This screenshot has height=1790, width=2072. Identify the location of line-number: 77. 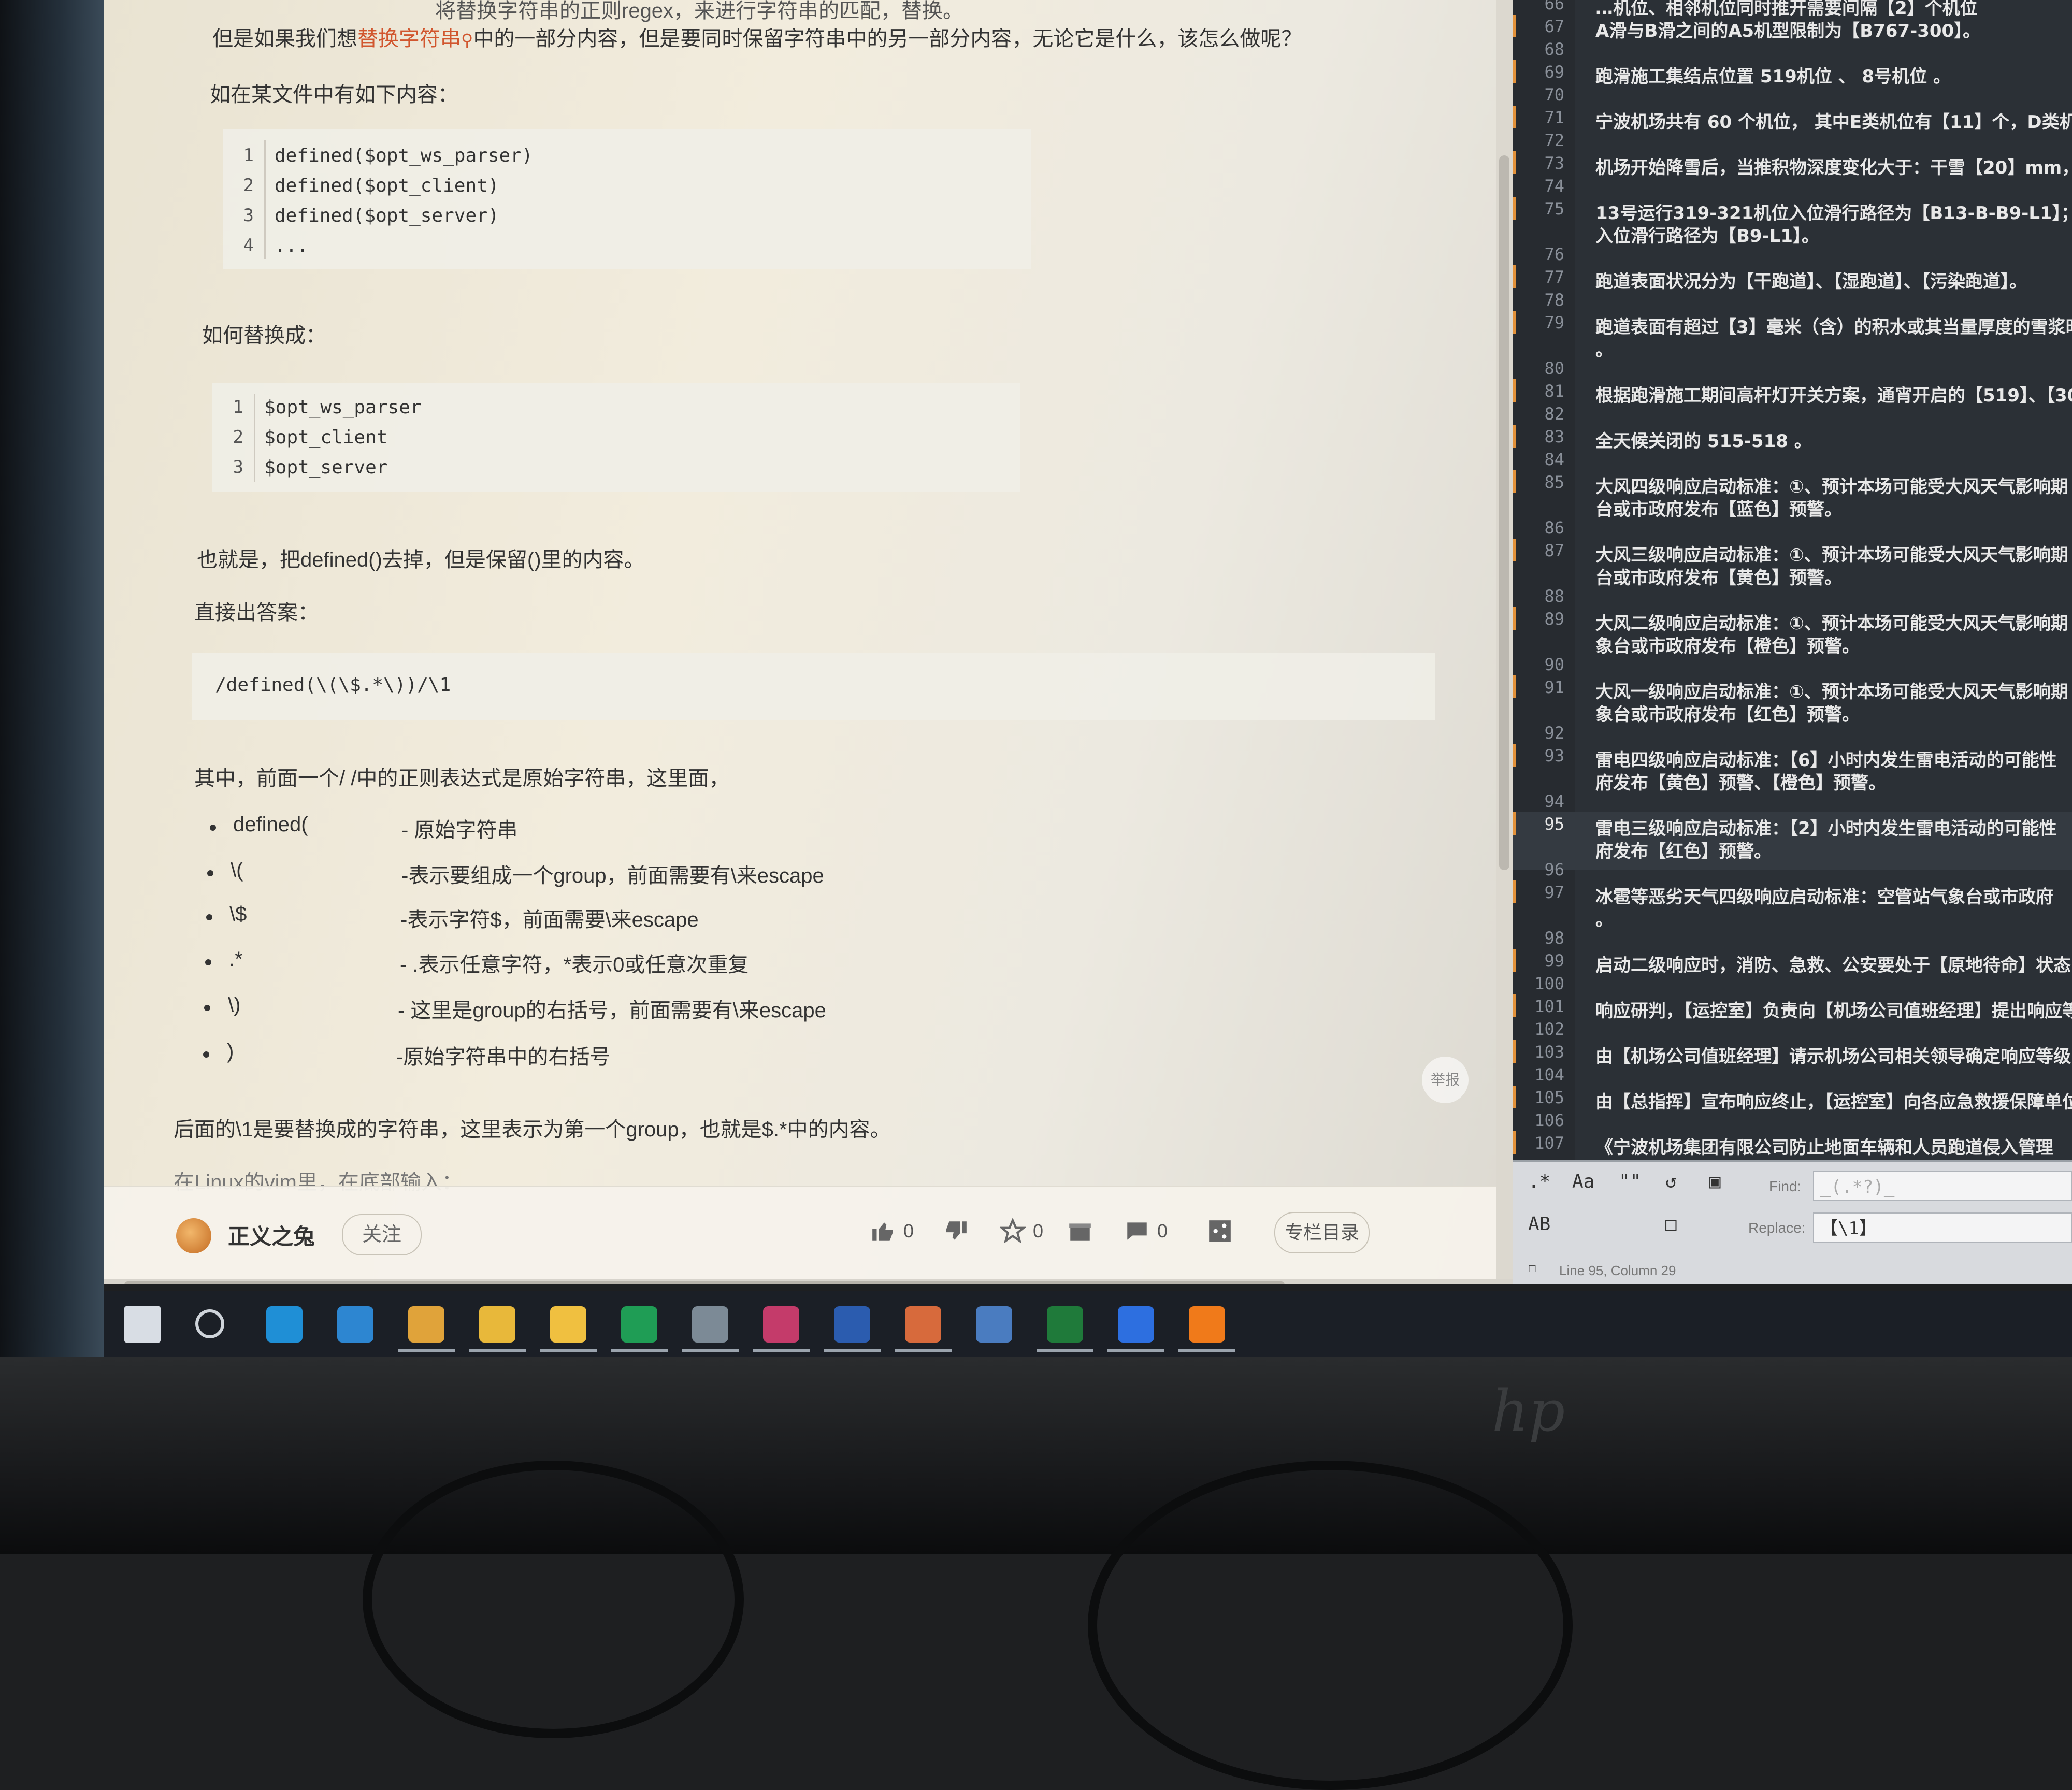
(1554, 277).